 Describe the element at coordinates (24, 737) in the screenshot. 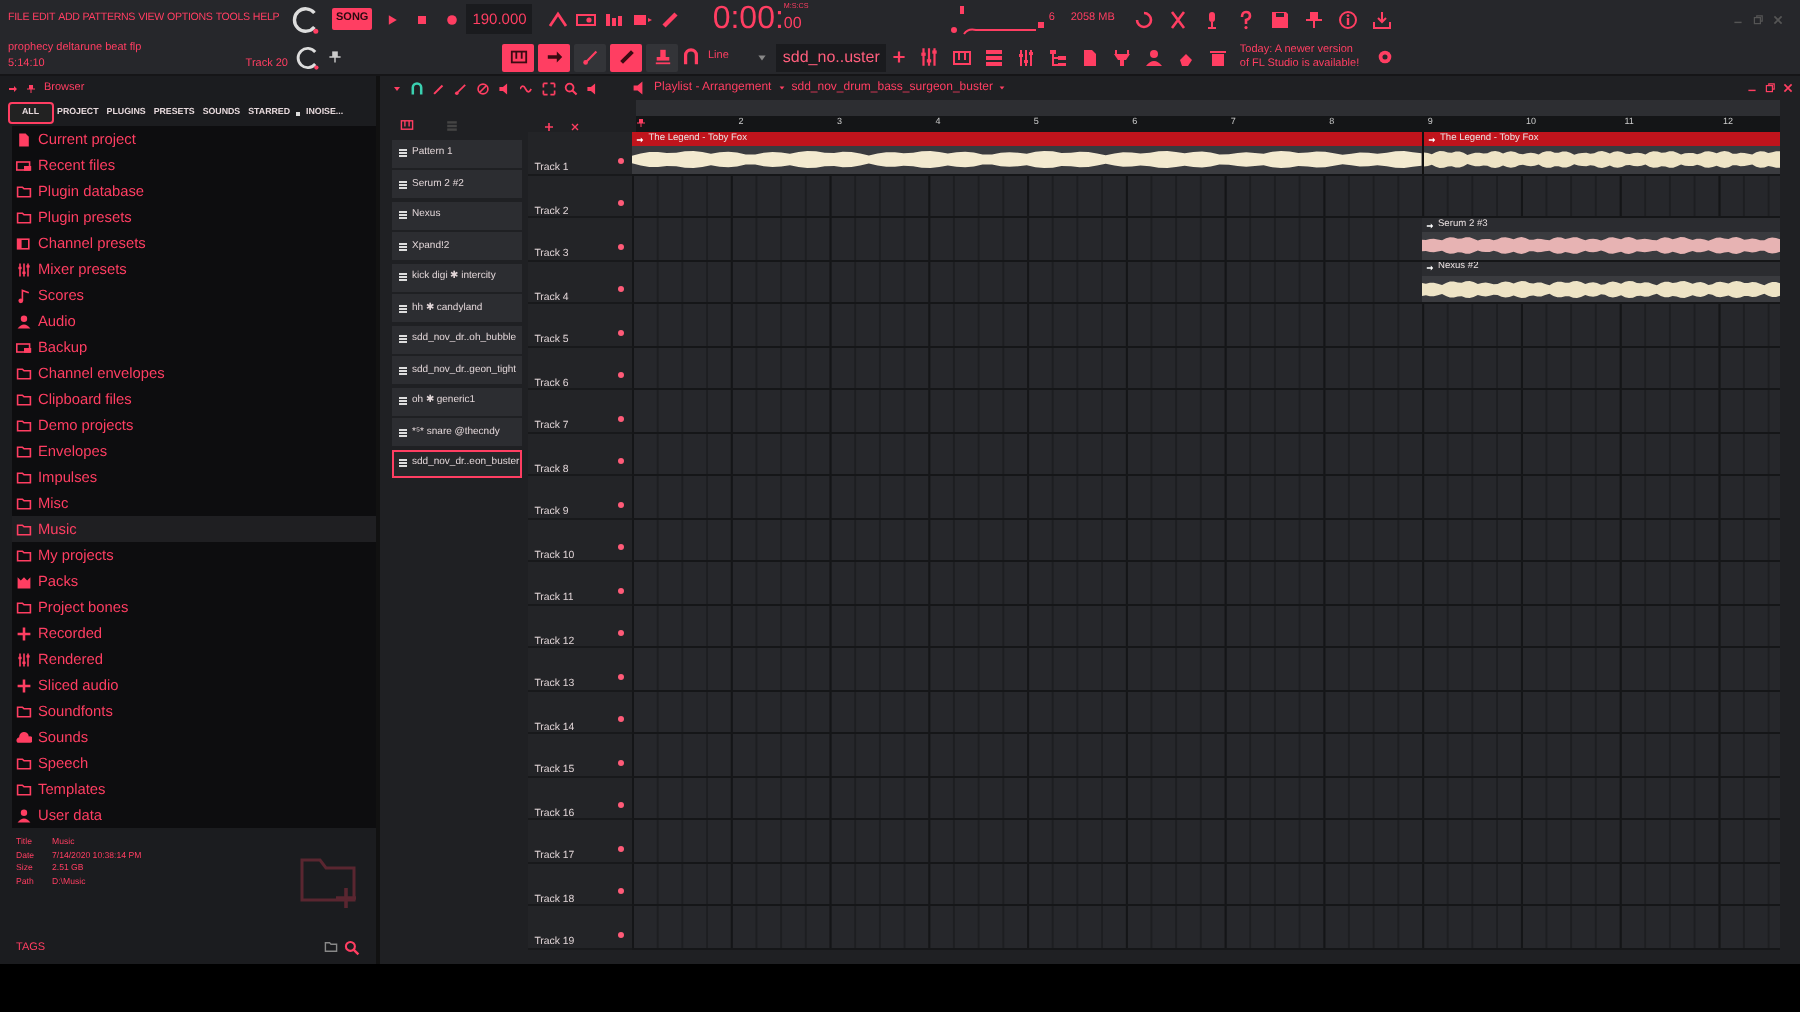

I see `cloud-icon` at that location.